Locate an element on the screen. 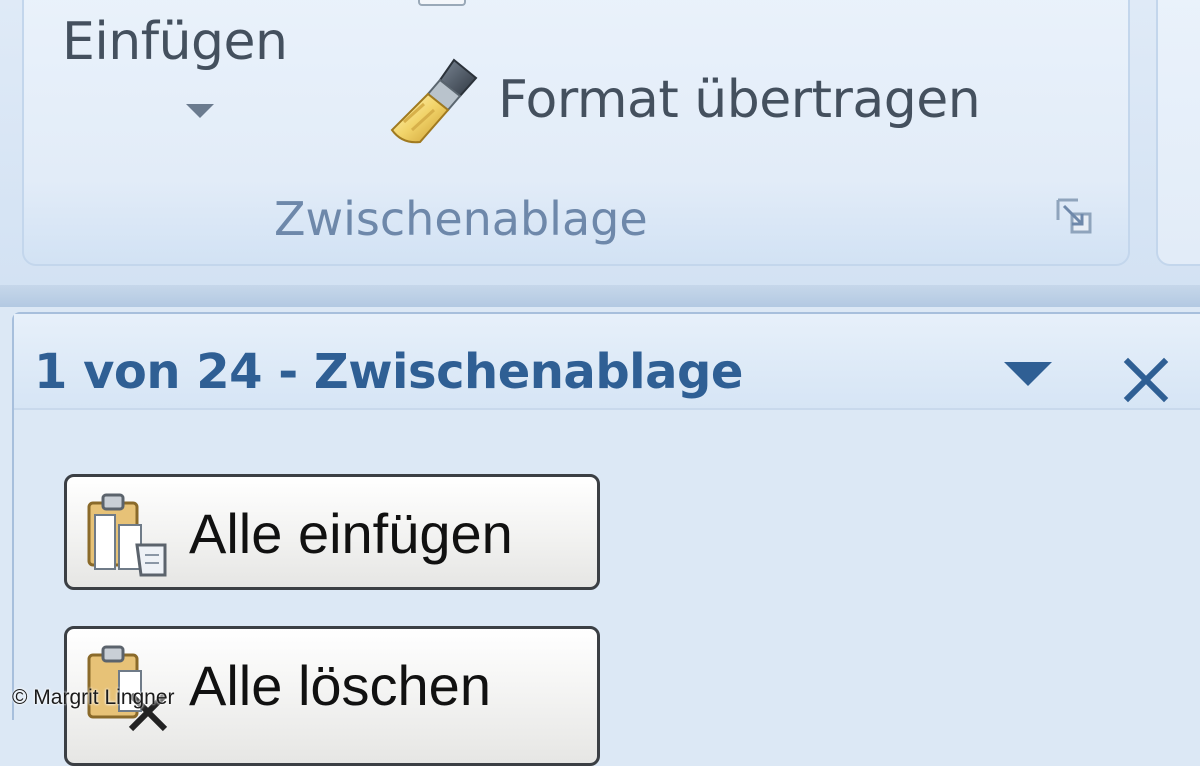 This screenshot has width=1200, height=766. close-icon is located at coordinates (1146, 380).